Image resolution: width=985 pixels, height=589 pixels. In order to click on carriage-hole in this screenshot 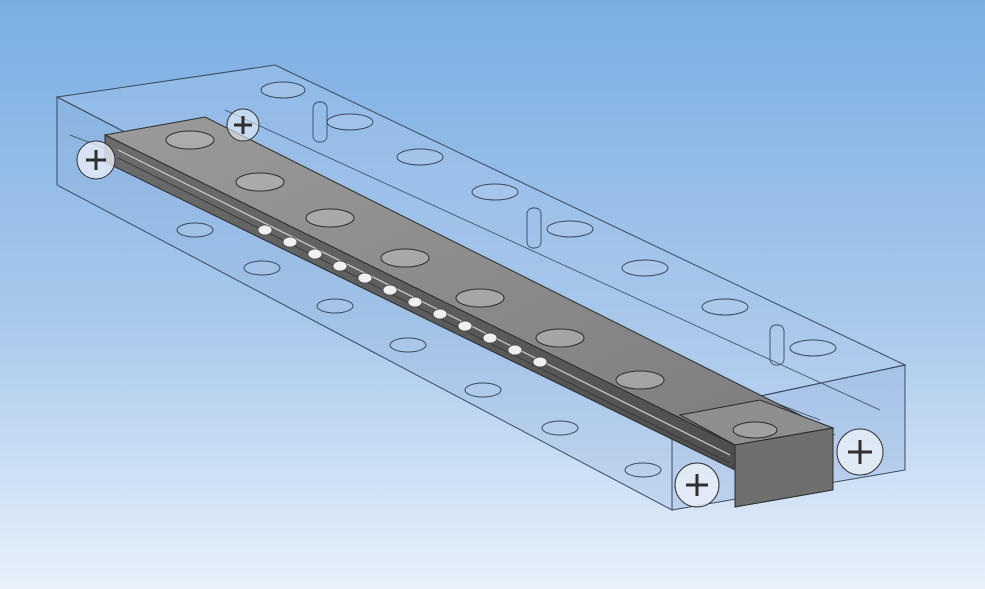, I will do `click(755, 430)`.